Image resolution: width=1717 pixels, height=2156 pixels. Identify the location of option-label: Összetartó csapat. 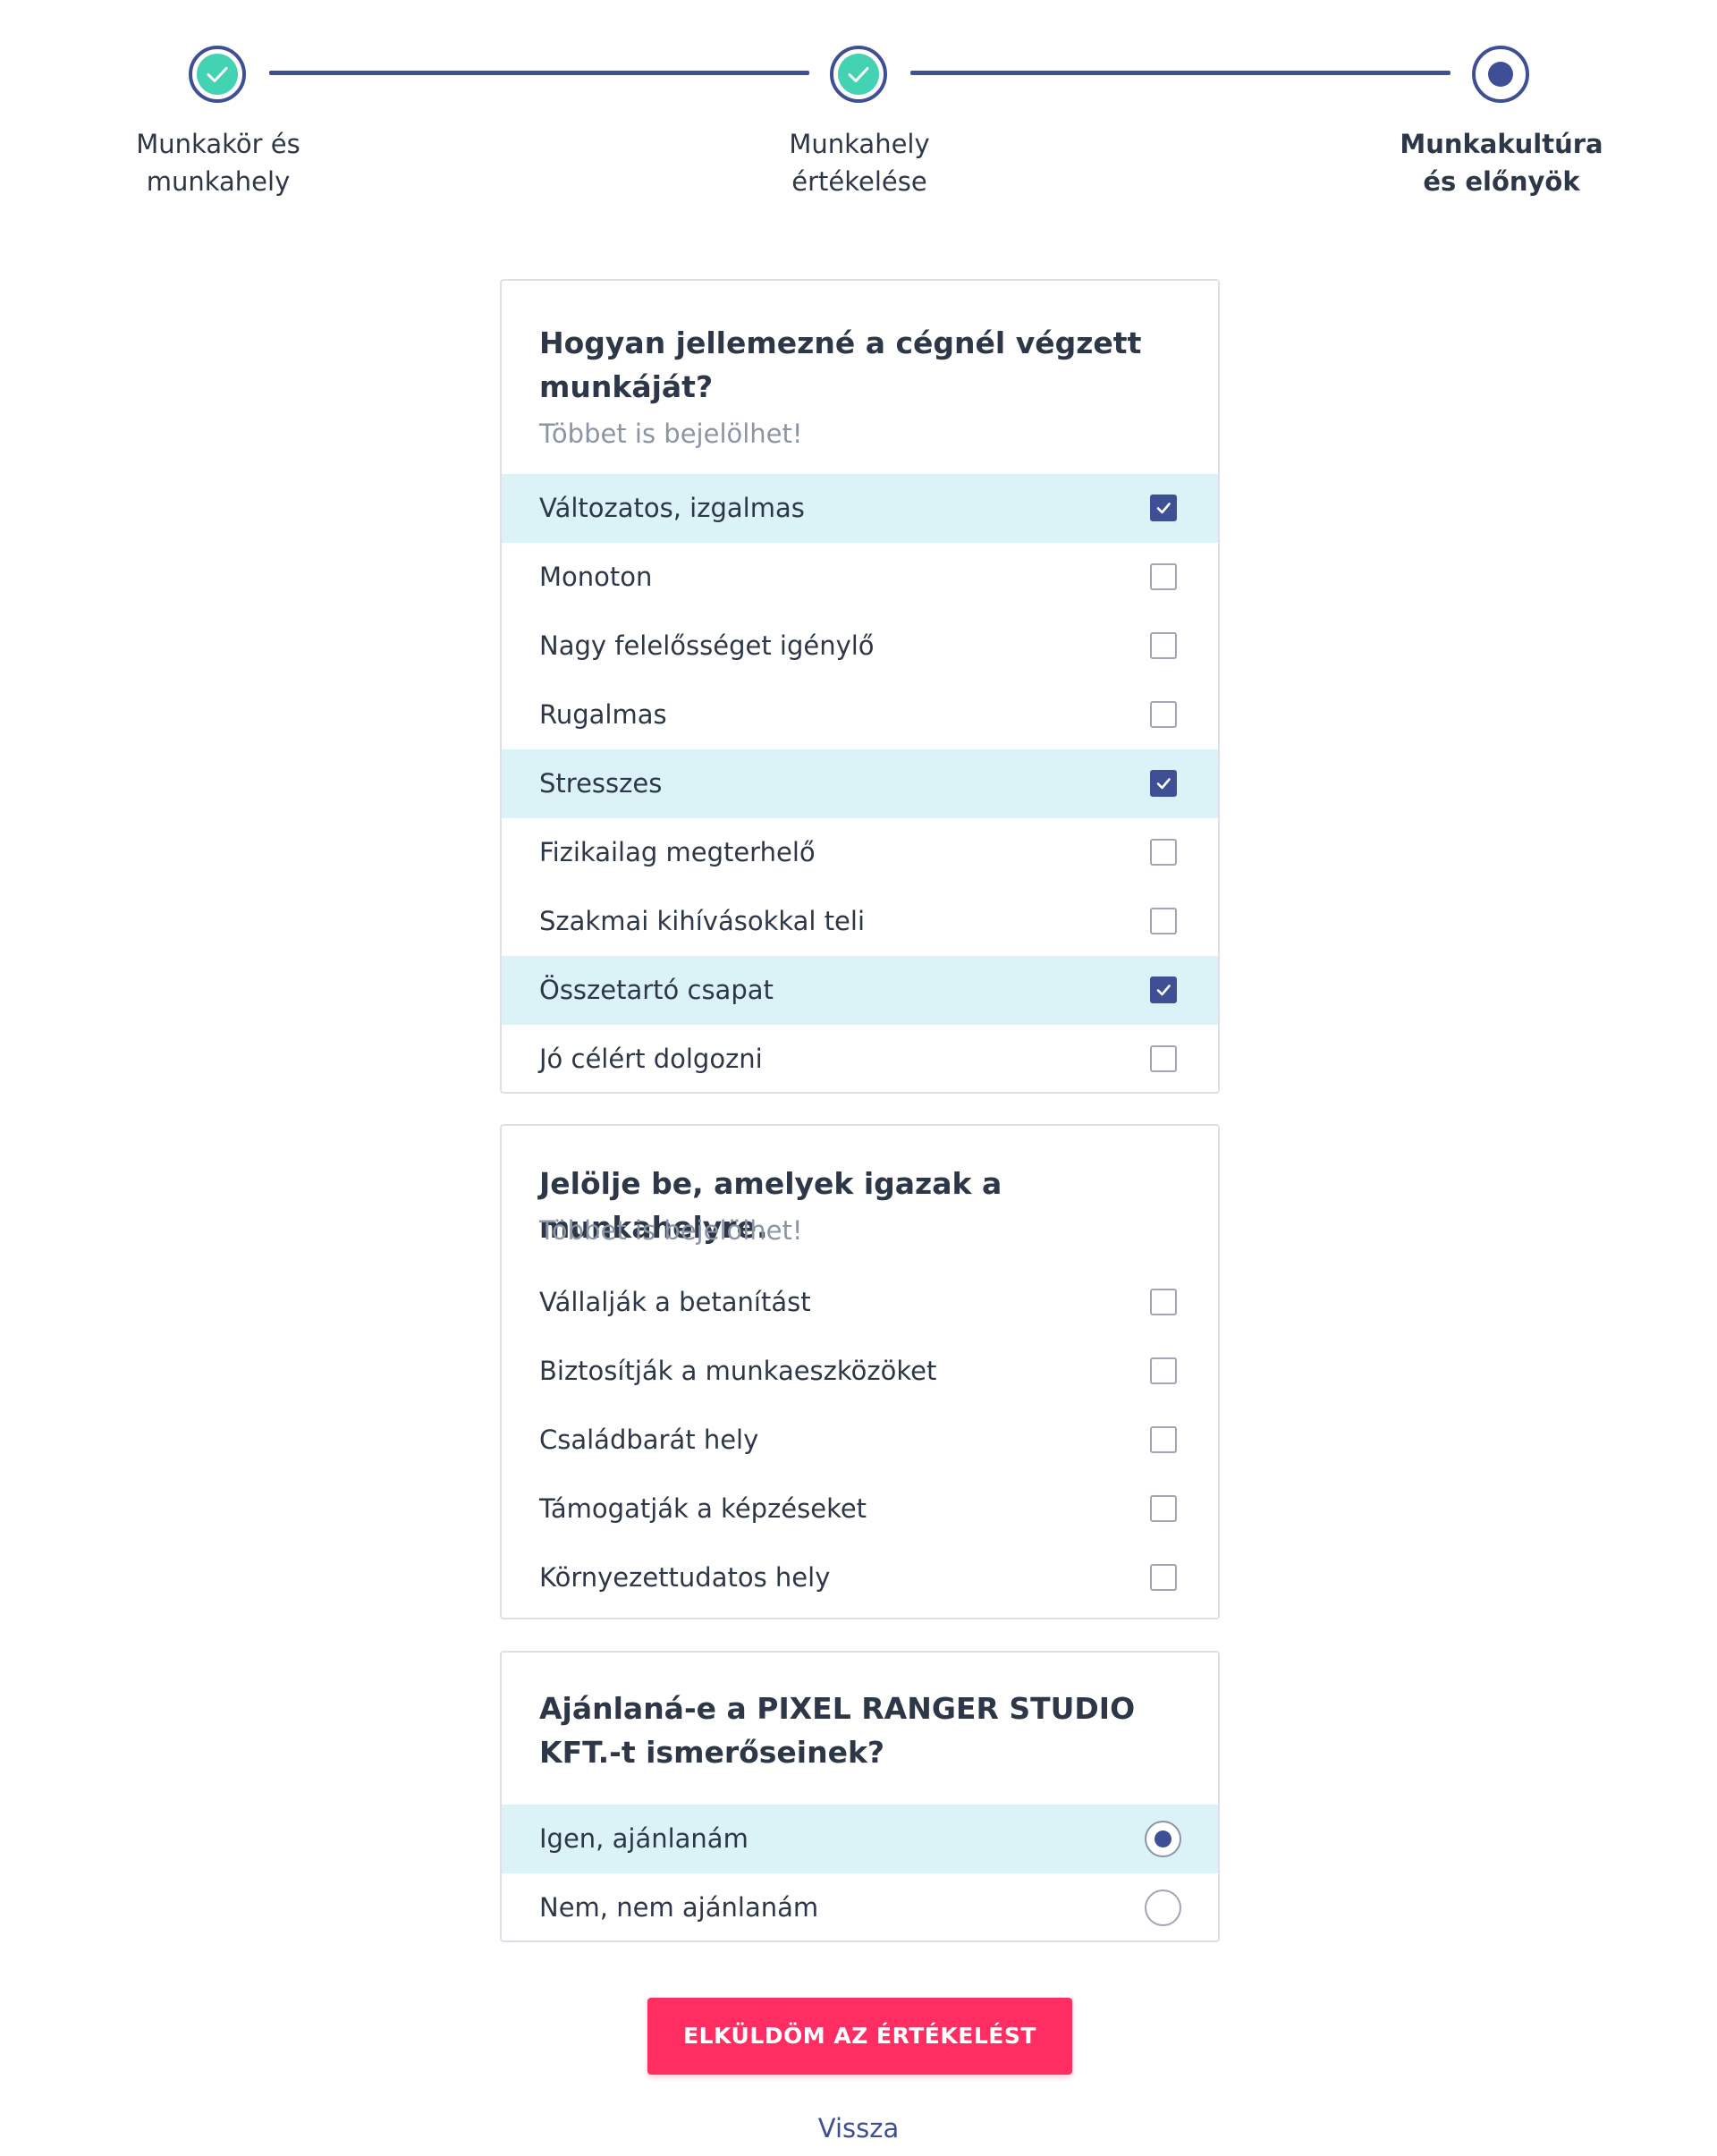
(656, 990).